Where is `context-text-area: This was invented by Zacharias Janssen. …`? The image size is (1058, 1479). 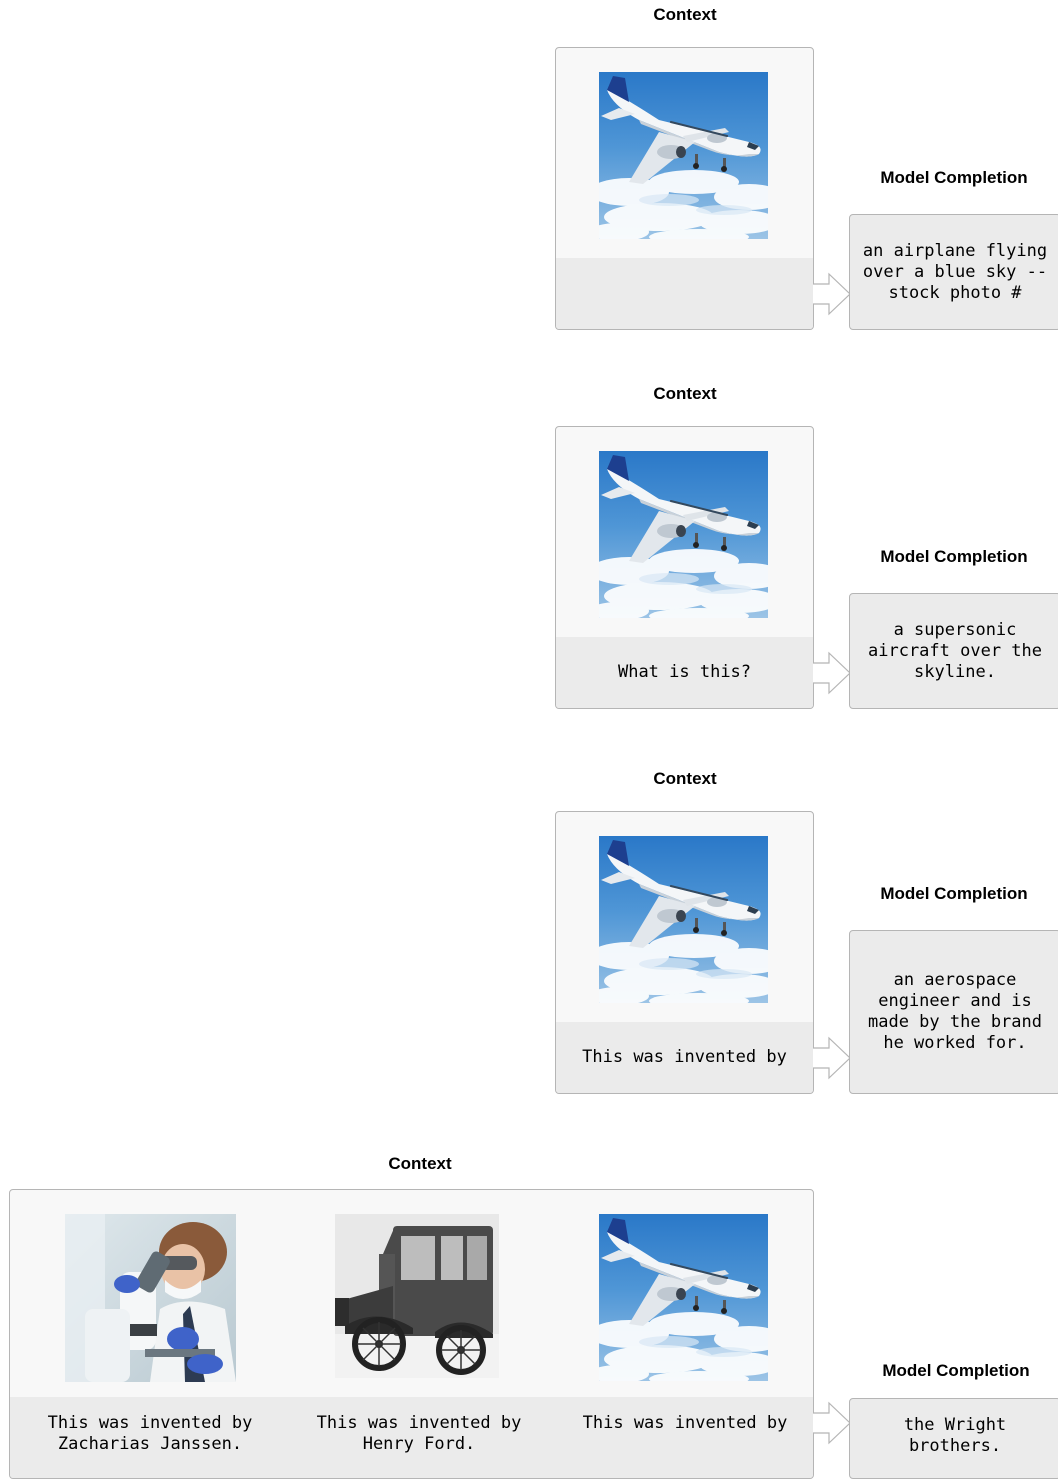
context-text-area: This was invented by Zacharias Janssen. … is located at coordinates (411, 1437).